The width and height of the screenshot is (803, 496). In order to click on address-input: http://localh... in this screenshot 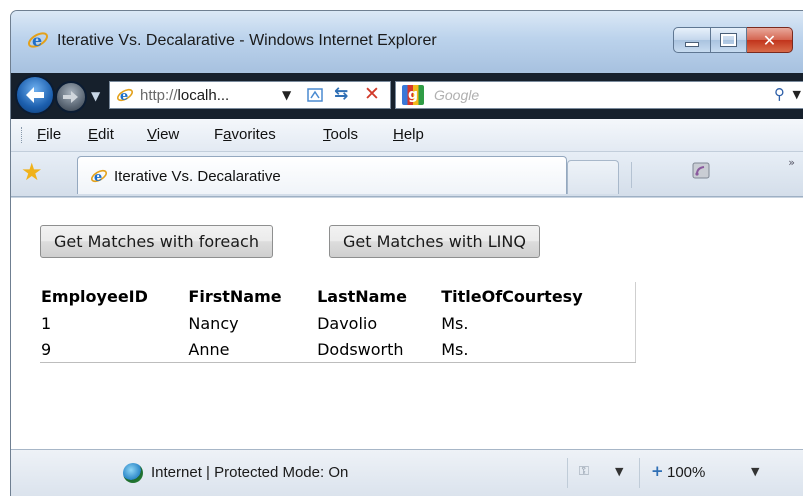, I will do `click(184, 95)`.